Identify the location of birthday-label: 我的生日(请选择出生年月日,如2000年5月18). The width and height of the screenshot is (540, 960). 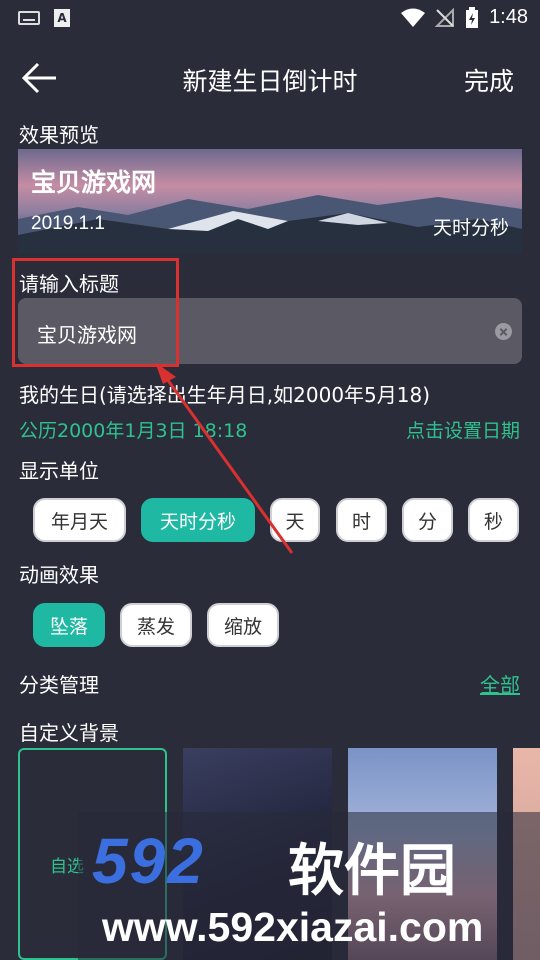
(225, 395).